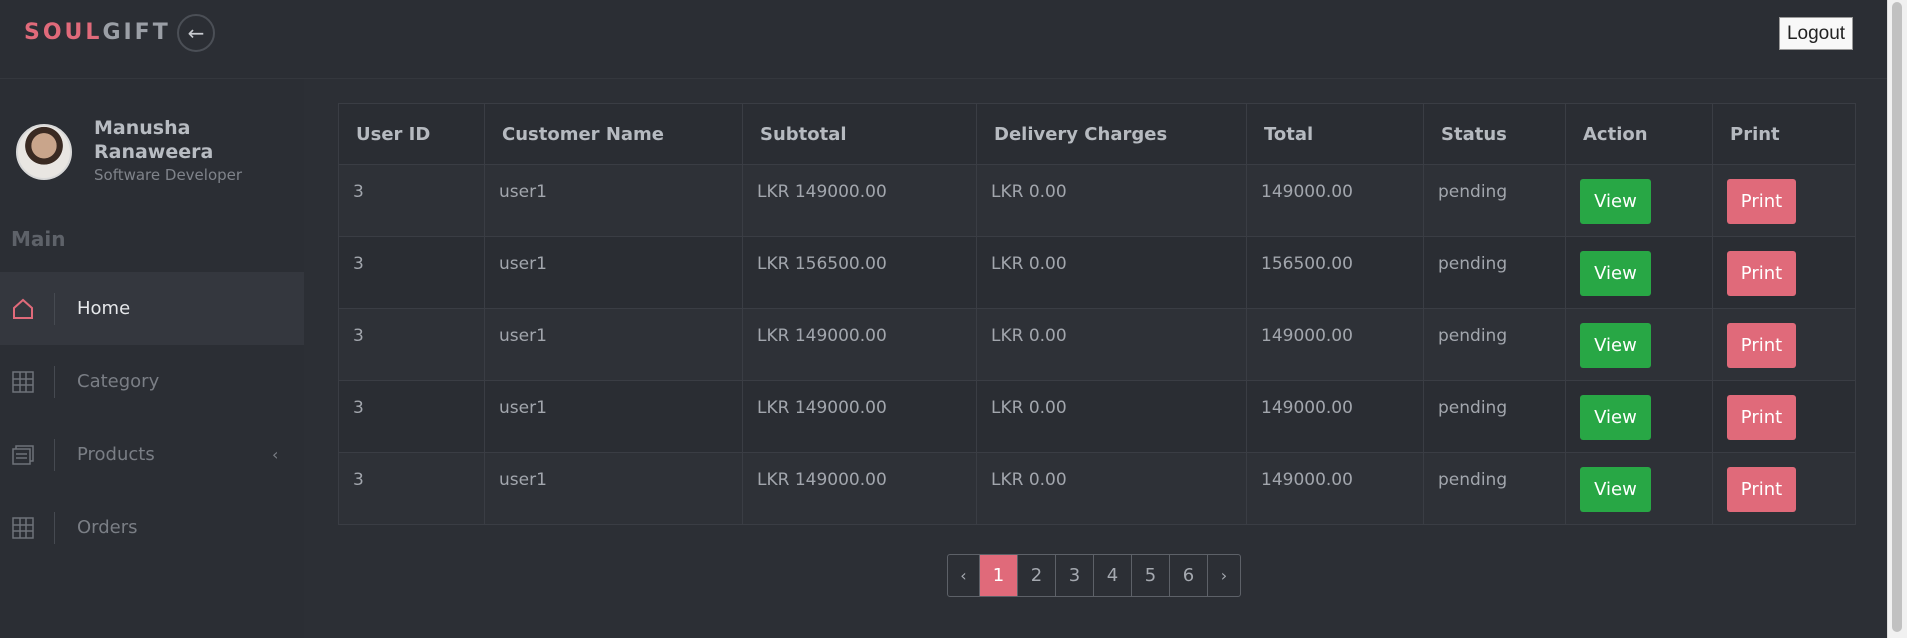 This screenshot has height=638, width=1907. Describe the element at coordinates (964, 575) in the screenshot. I see `pagination-prev-button: ‹` at that location.